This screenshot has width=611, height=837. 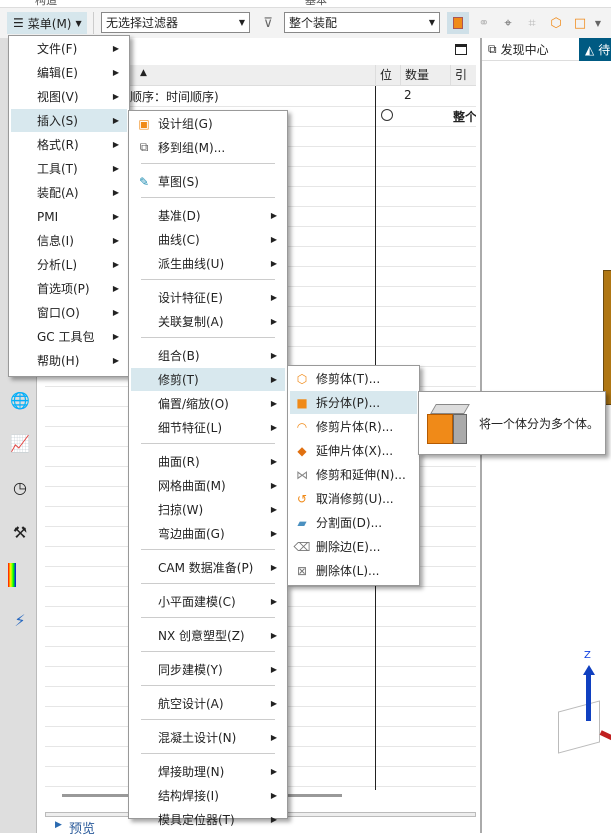 What do you see at coordinates (579, 727) in the screenshot?
I see `view-triad-cube` at bounding box center [579, 727].